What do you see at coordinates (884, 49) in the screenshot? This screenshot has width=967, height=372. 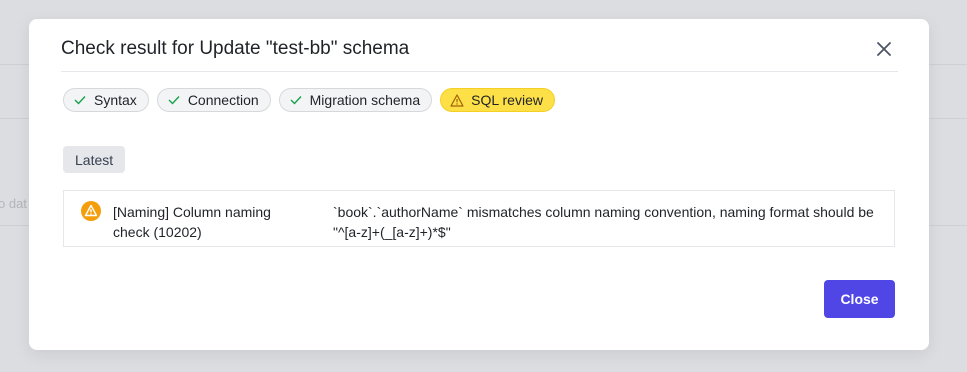 I see `close-icon` at bounding box center [884, 49].